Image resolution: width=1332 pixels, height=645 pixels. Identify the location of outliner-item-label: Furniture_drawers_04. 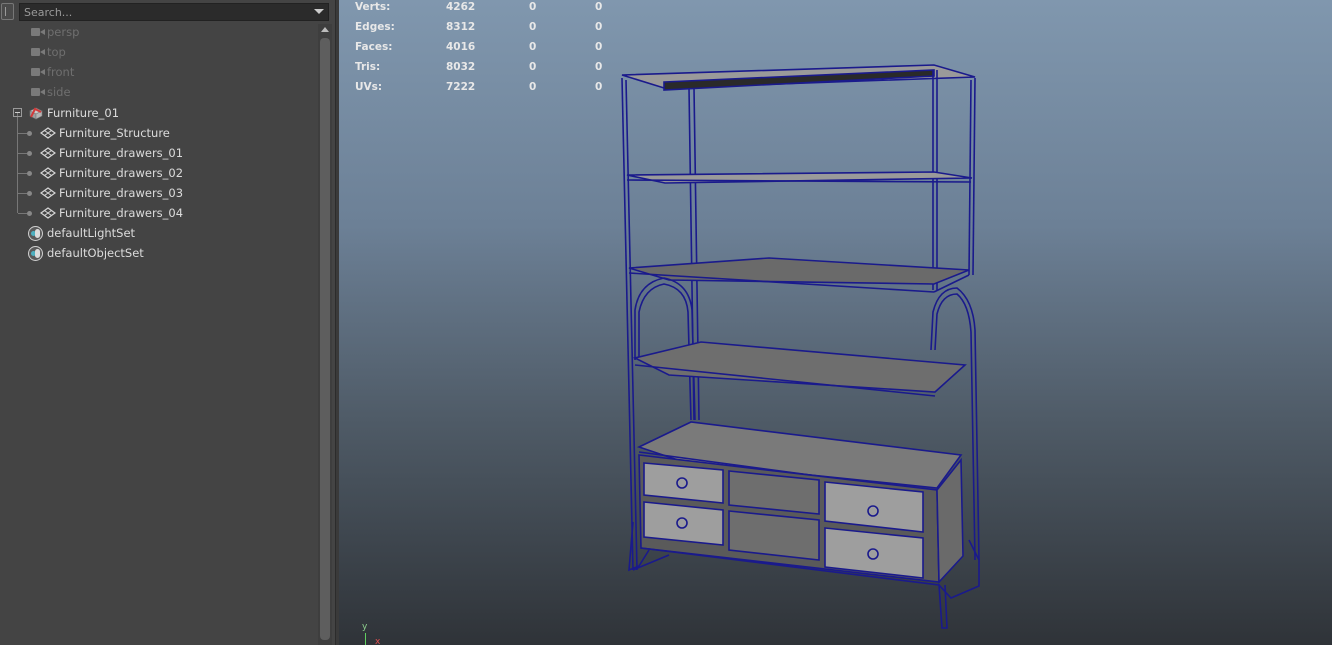
(121, 213).